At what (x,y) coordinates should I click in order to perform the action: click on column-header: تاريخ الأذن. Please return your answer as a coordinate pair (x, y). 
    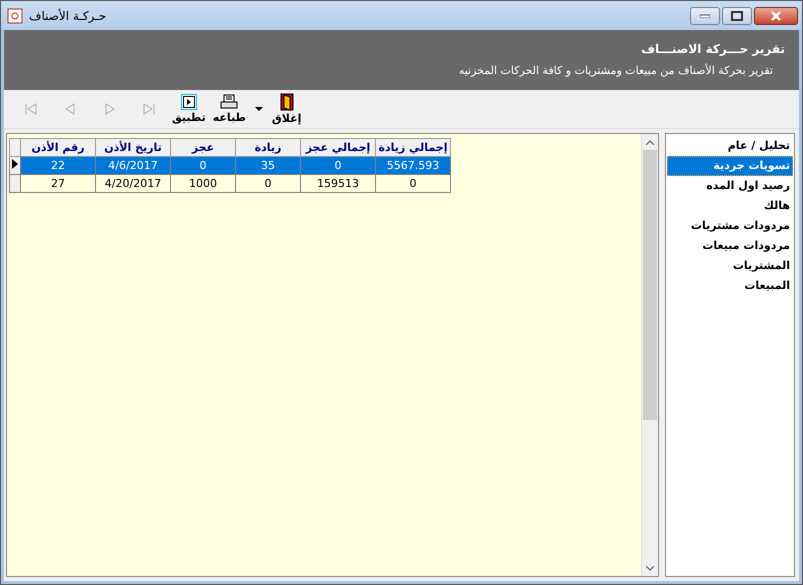
    Looking at the image, I should click on (133, 147).